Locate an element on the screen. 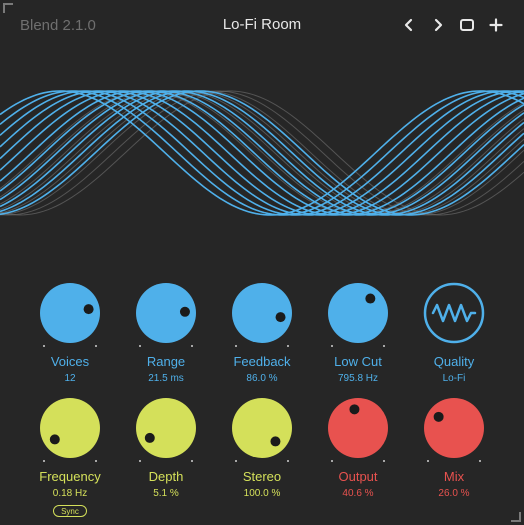  knob-value: 86.0 % is located at coordinates (262, 378).